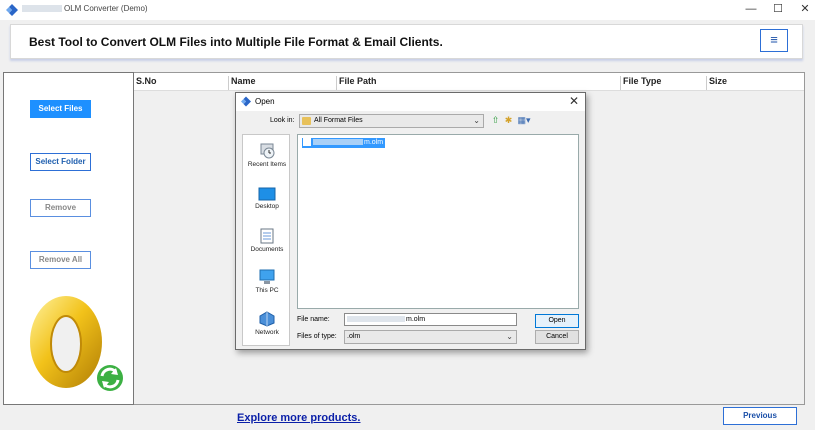 This screenshot has height=430, width=815. I want to click on hamburger-menu-button: ≡, so click(774, 40).